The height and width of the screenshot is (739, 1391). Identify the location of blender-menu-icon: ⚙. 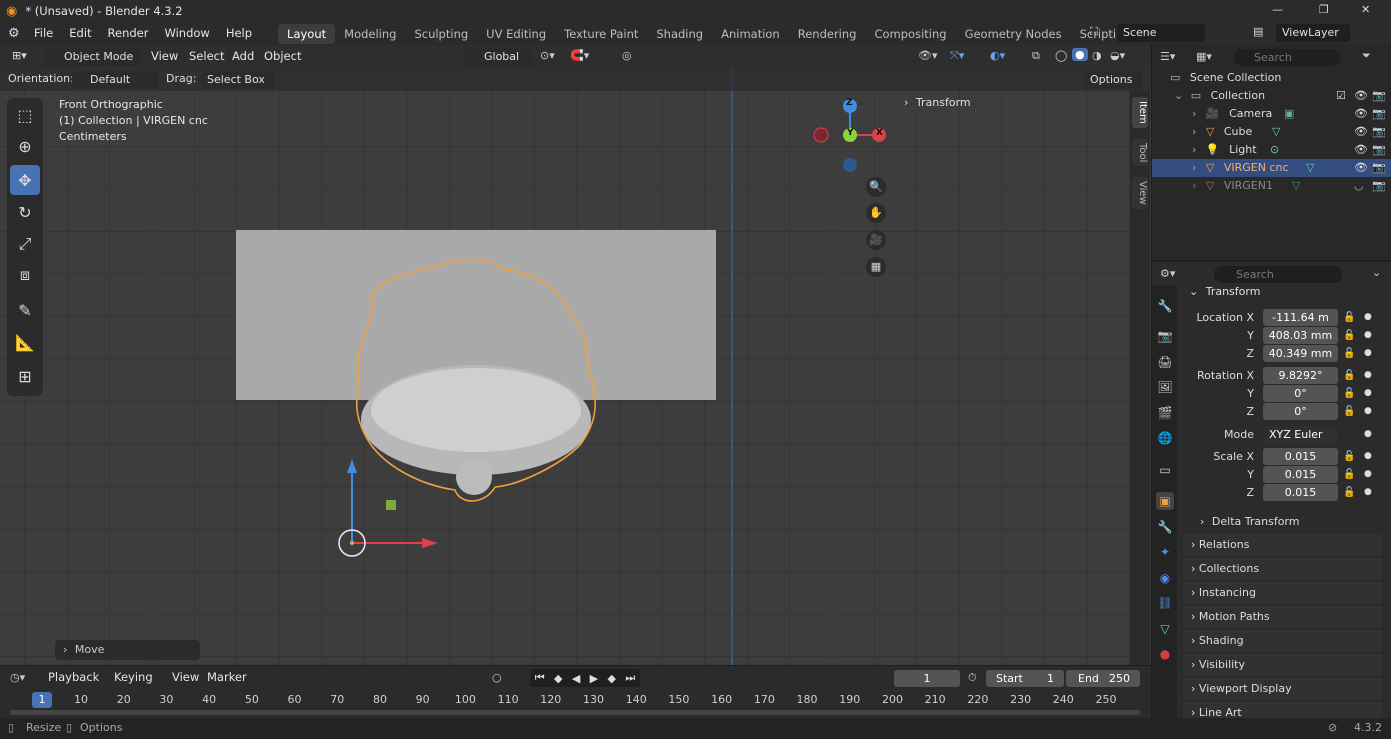
(17, 33).